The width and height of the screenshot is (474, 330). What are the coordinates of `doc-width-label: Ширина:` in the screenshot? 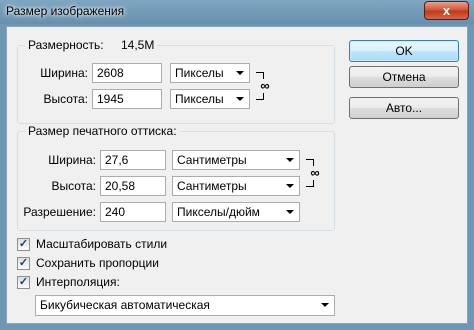 It's located at (72, 160).